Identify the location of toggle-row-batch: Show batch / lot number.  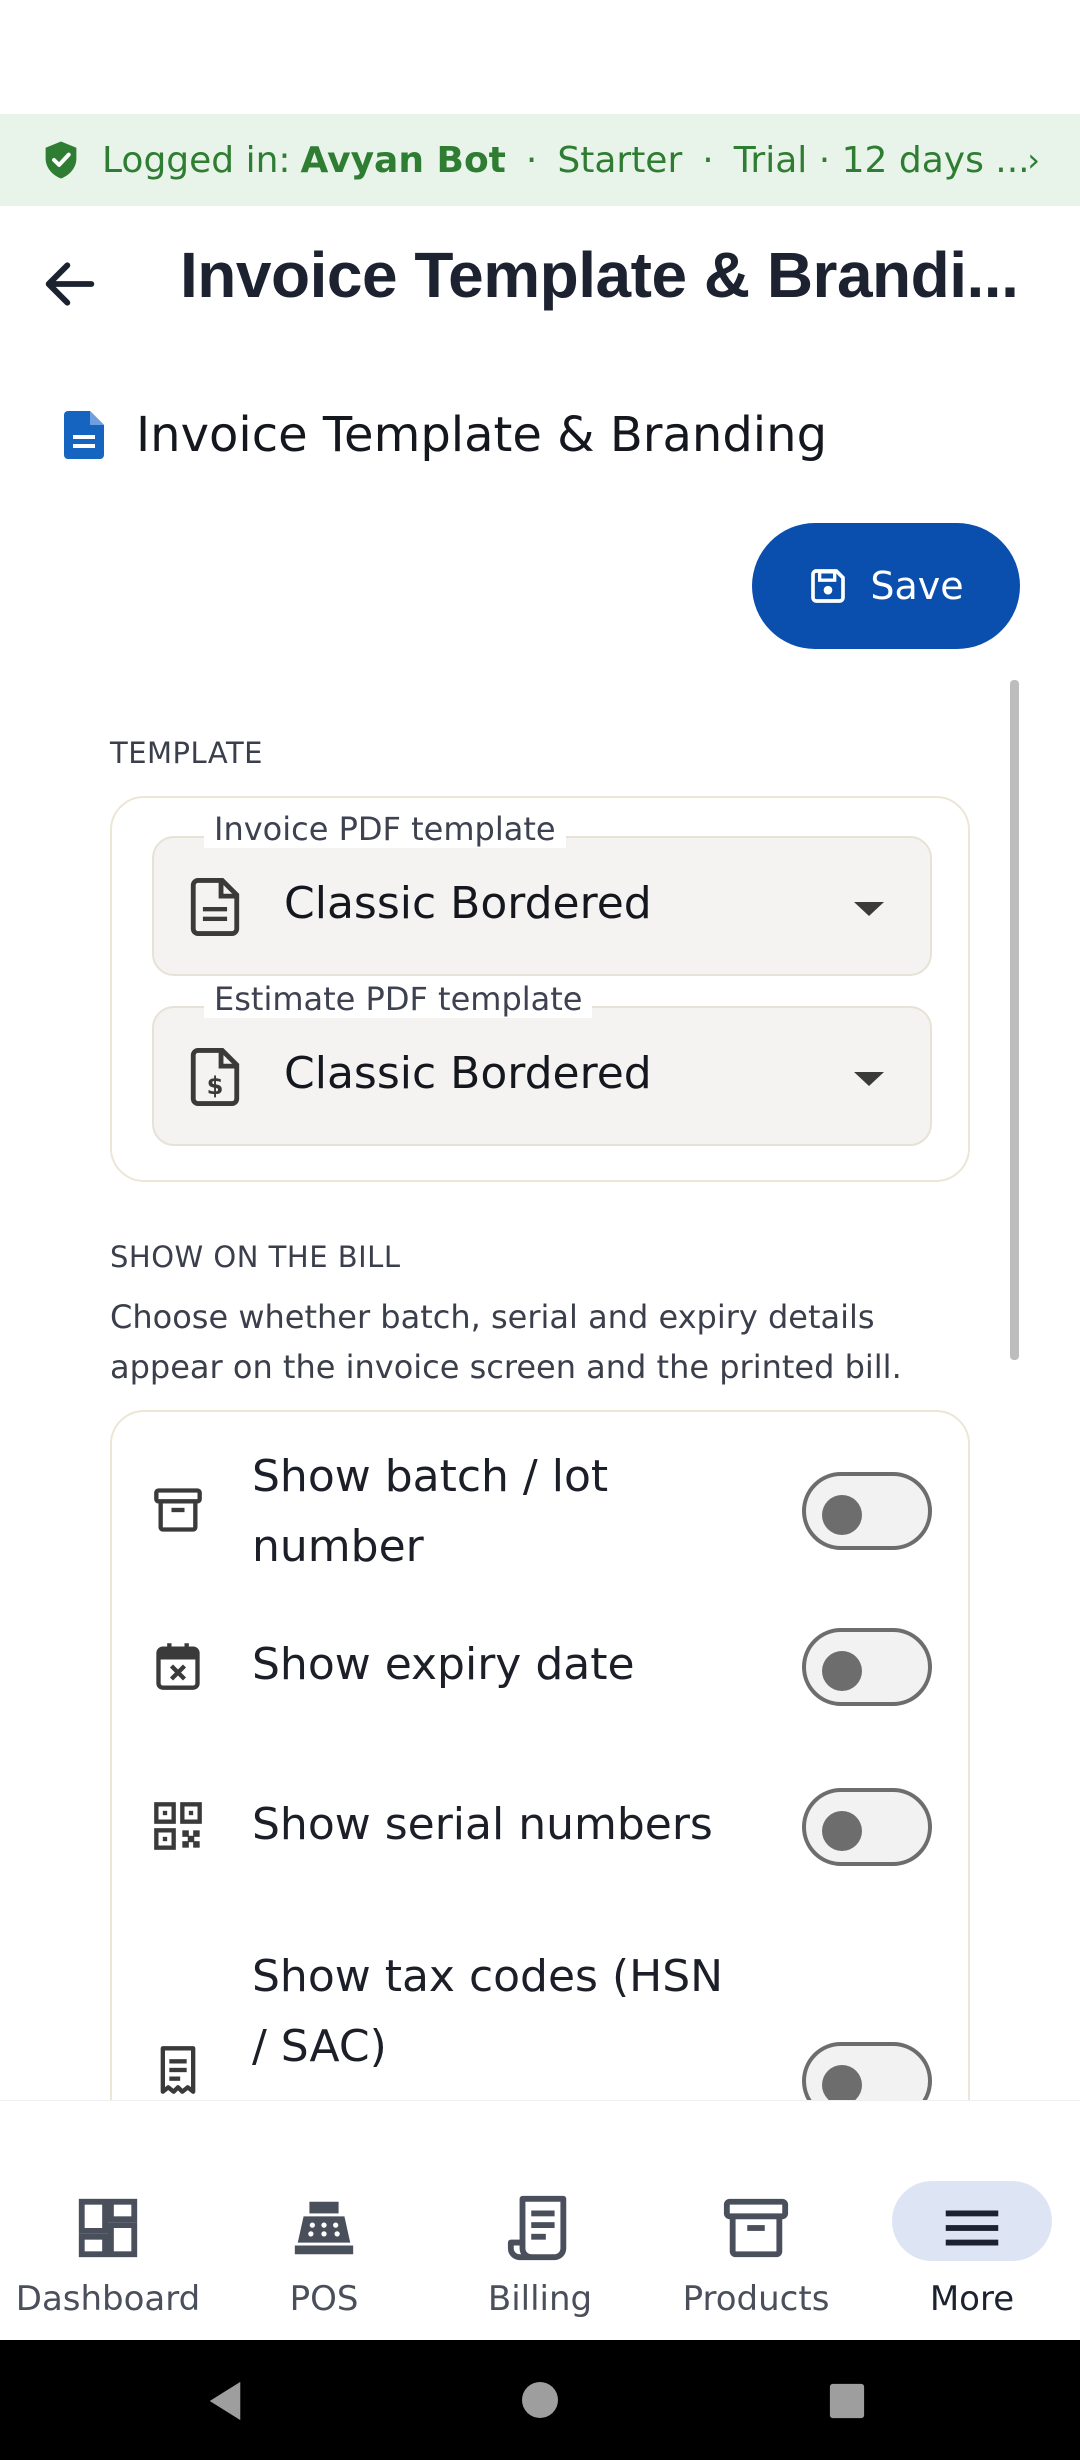
(542, 1512).